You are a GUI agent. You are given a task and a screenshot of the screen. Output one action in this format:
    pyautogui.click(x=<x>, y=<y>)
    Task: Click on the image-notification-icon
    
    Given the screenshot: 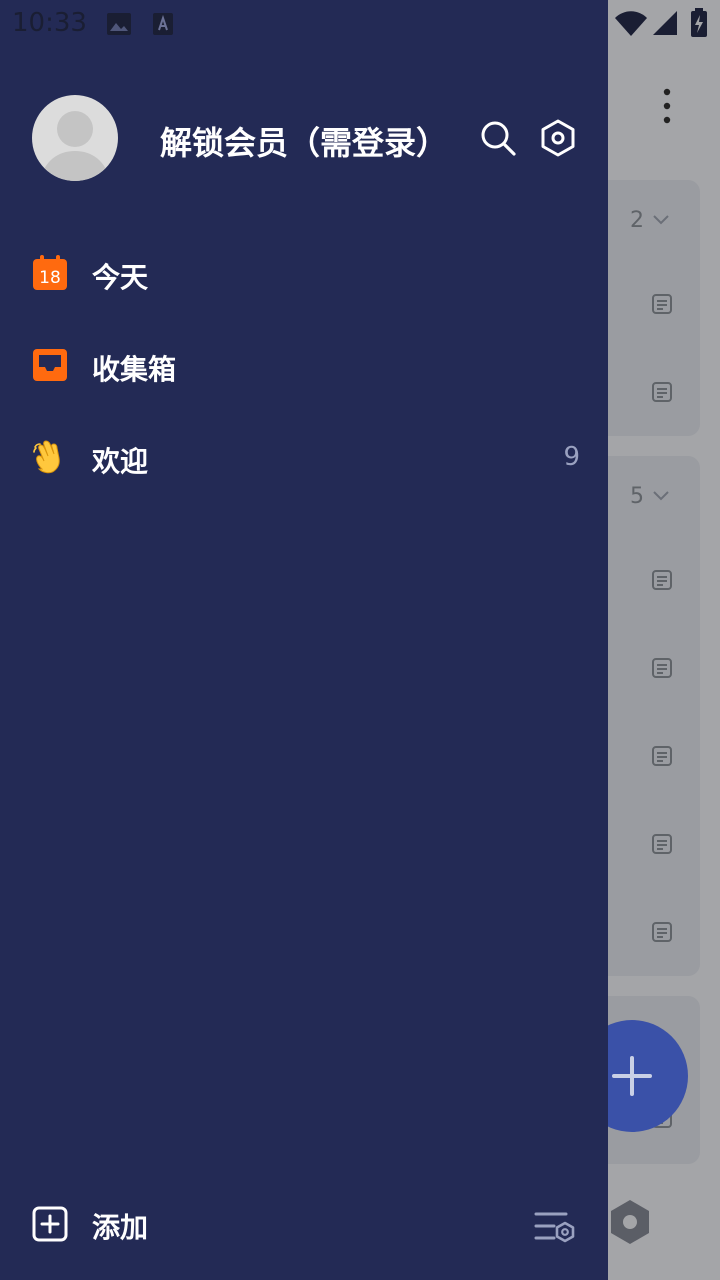 What is the action you would take?
    pyautogui.click(x=119, y=24)
    